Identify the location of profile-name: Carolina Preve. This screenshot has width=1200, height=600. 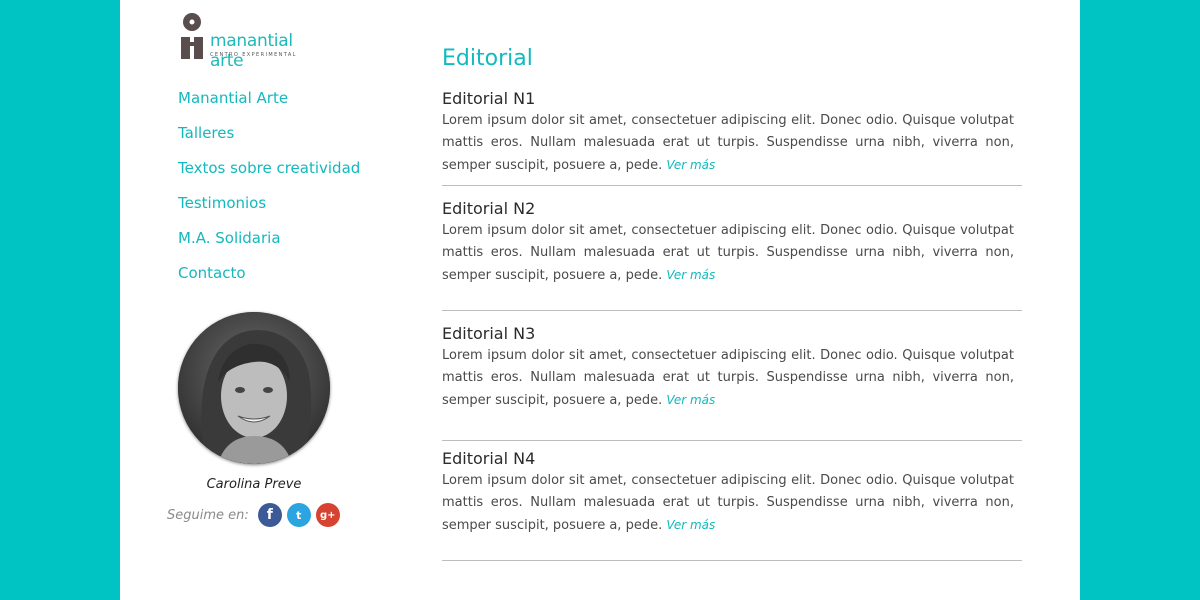
(254, 484).